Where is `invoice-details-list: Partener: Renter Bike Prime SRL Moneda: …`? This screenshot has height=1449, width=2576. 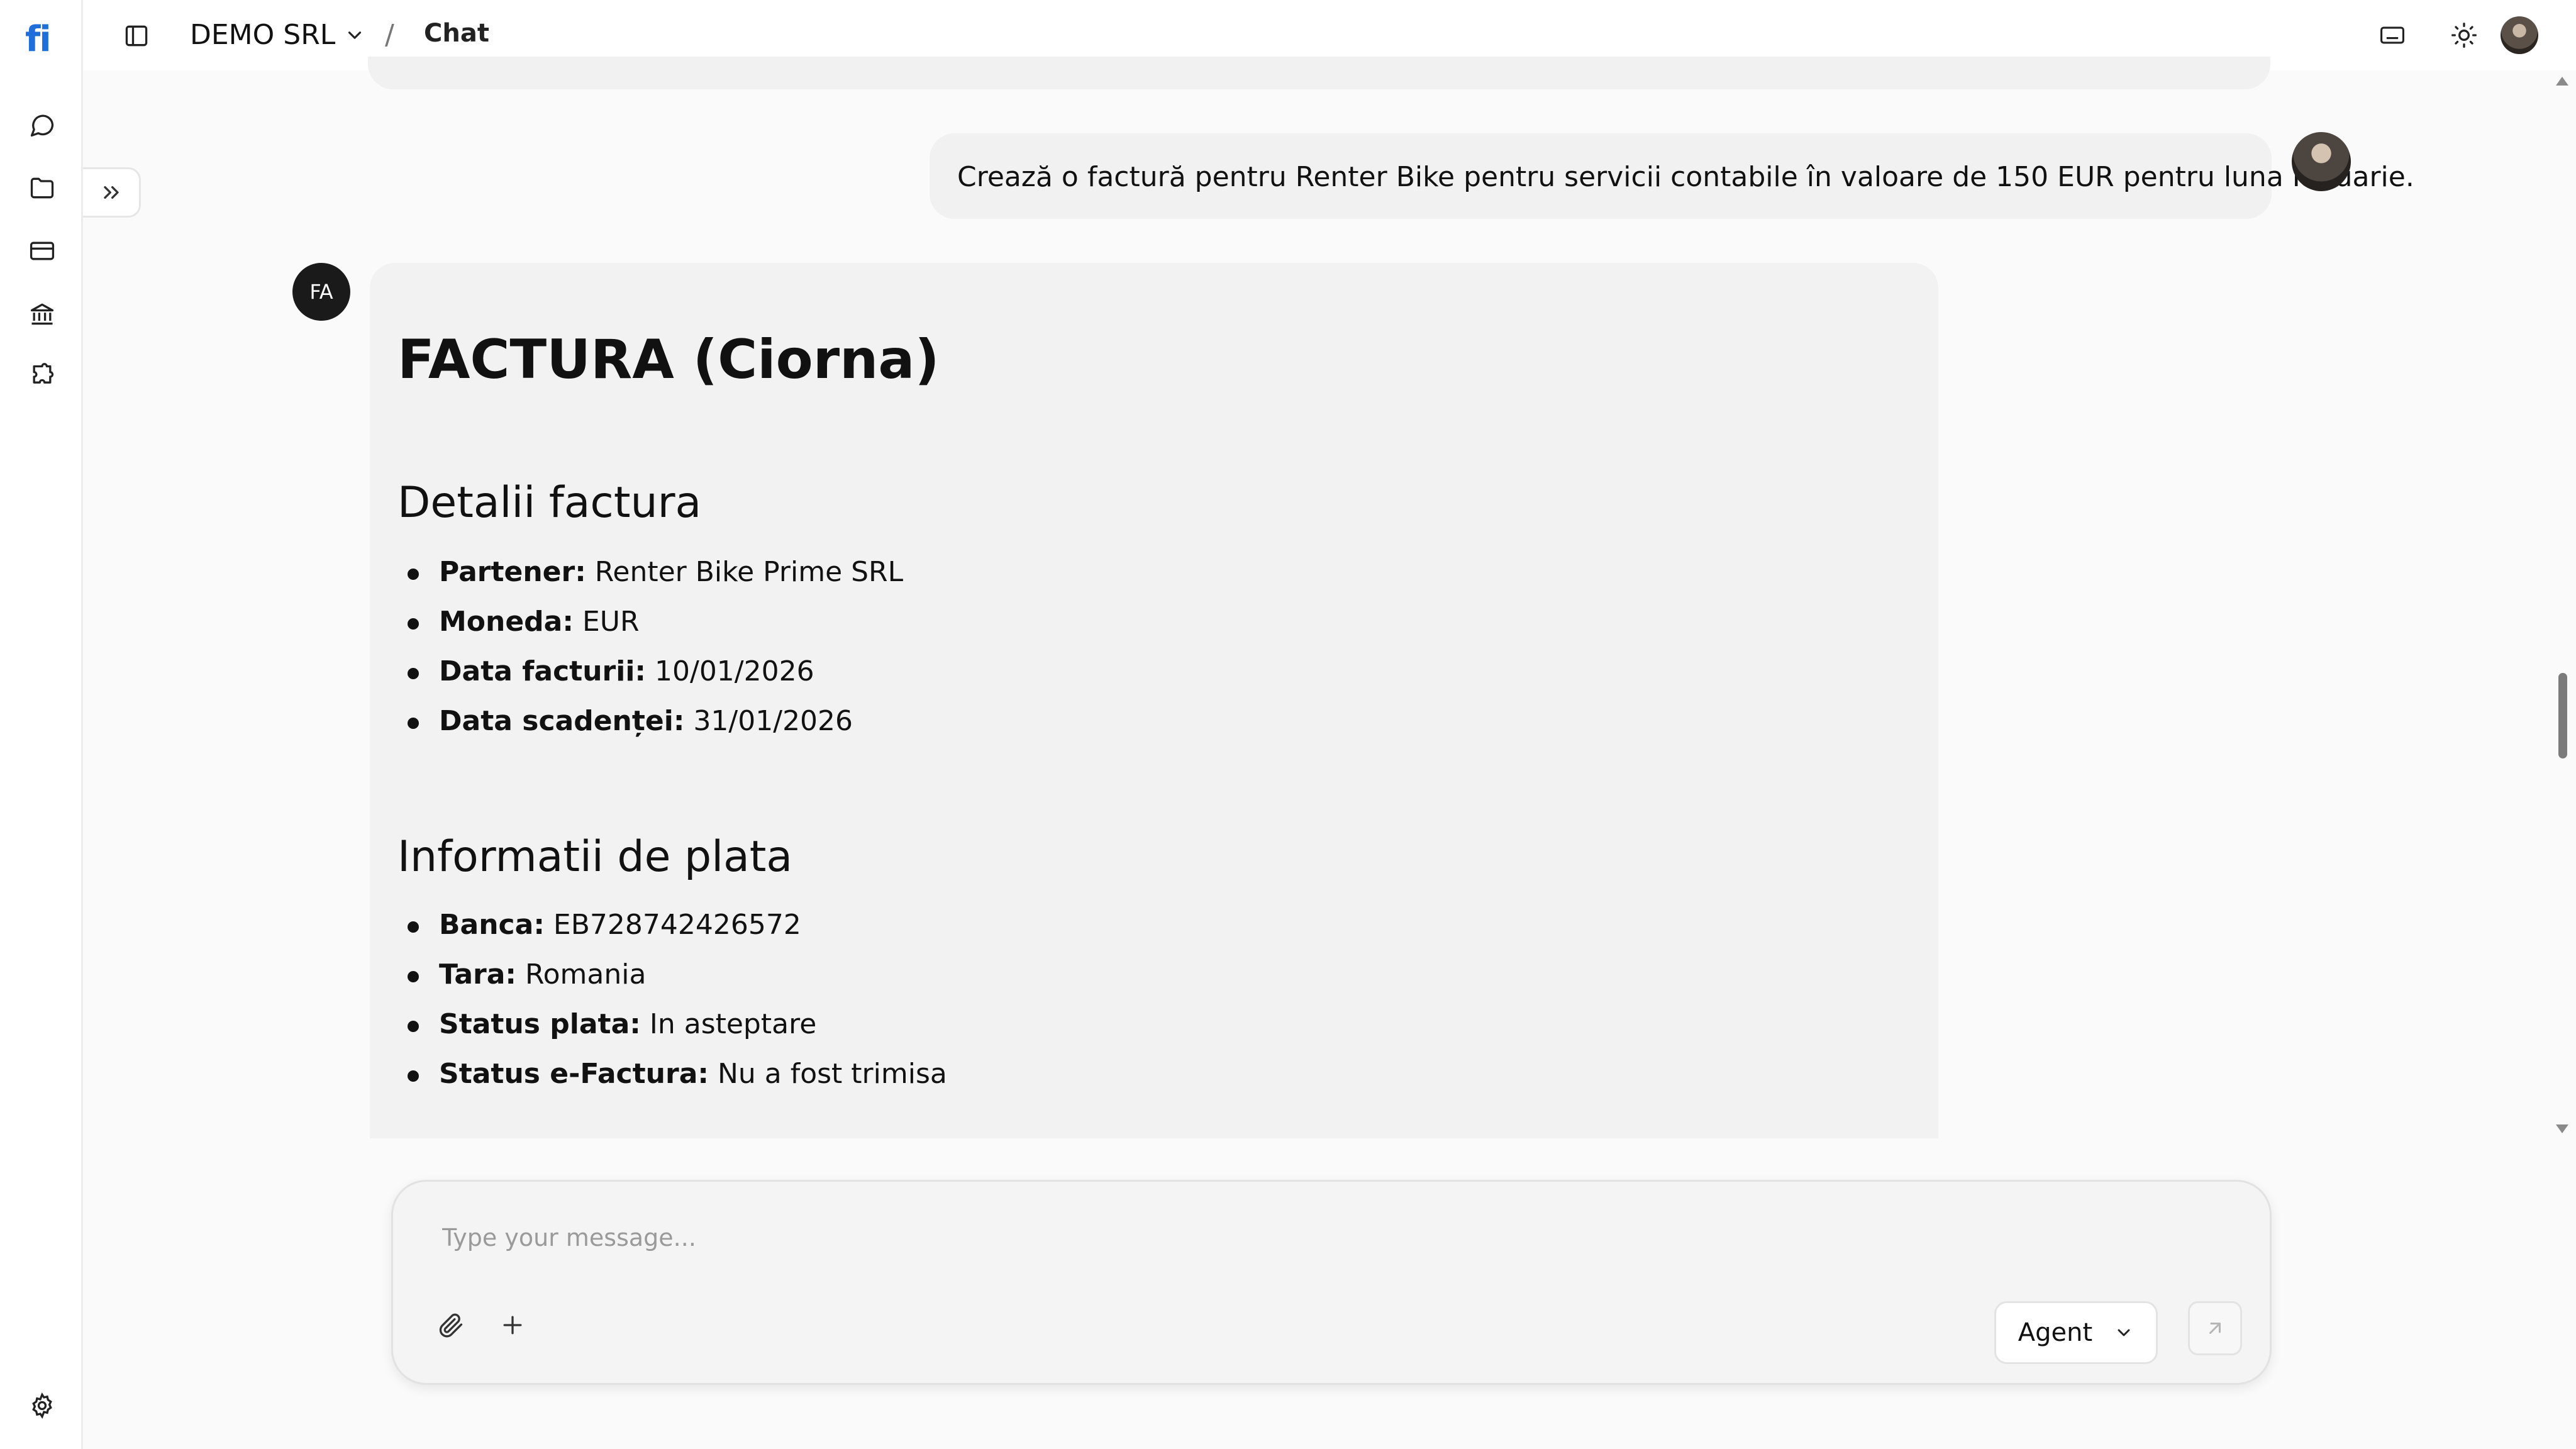
invoice-details-list: Partener: Renter Bike Prime SRL Moneda: … is located at coordinates (650, 652).